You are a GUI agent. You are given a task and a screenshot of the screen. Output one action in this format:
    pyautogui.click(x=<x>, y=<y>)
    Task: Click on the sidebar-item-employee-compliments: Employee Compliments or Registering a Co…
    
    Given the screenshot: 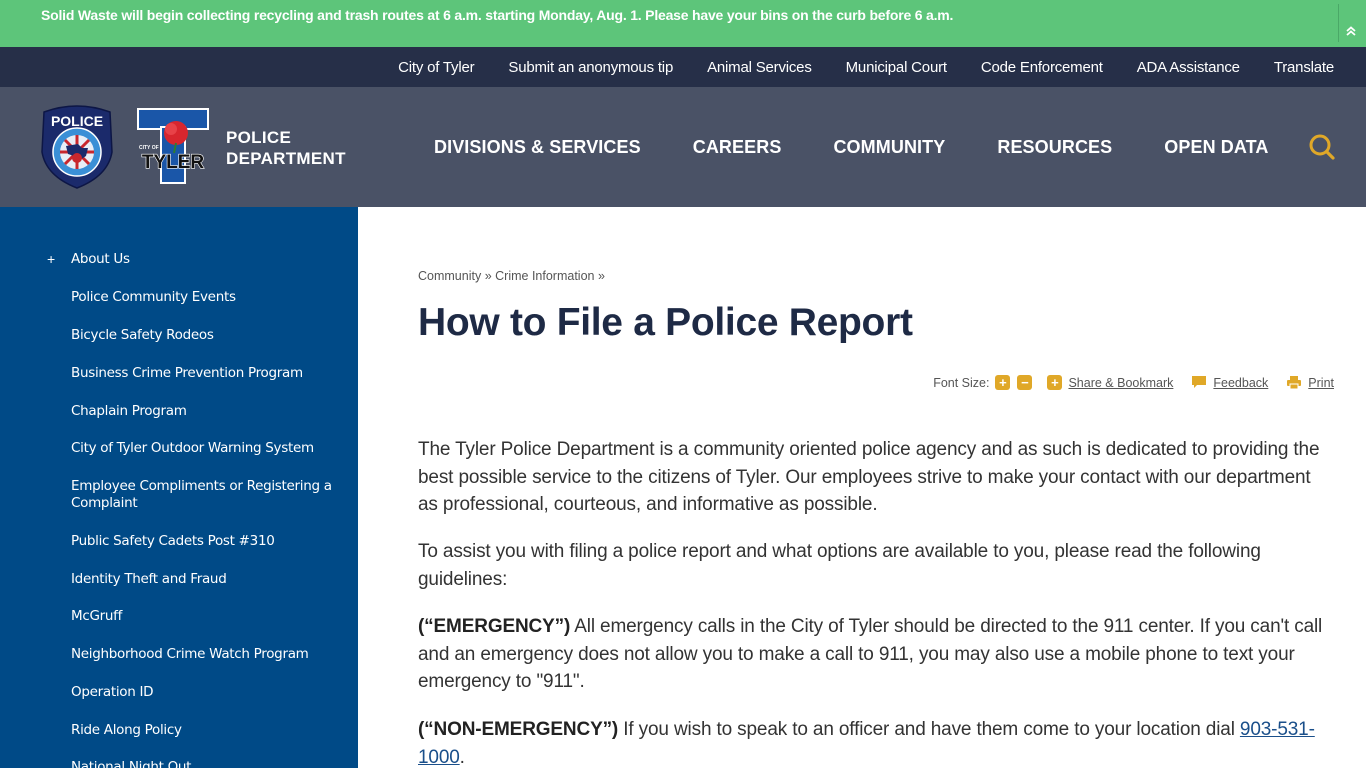 What is the action you would take?
    pyautogui.click(x=208, y=495)
    